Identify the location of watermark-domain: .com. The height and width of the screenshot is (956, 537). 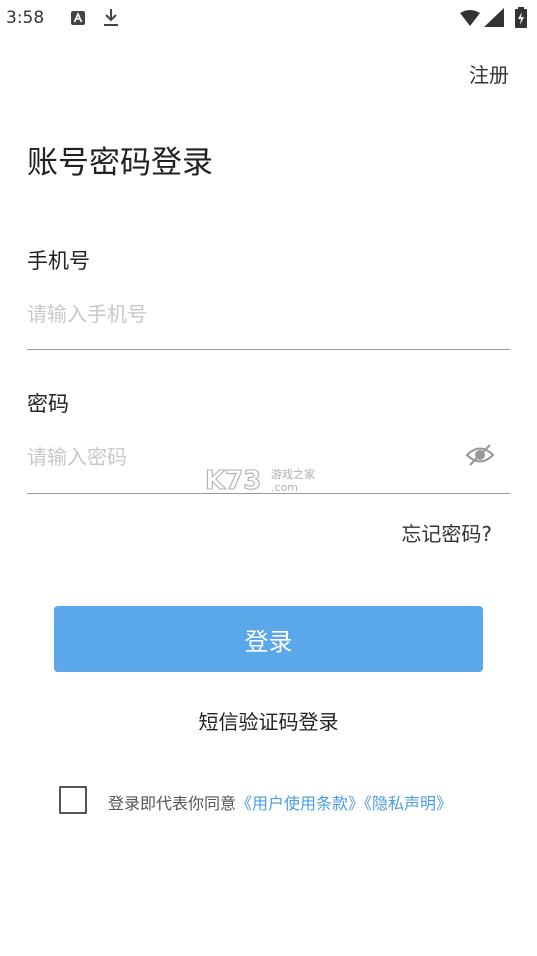
(284, 487).